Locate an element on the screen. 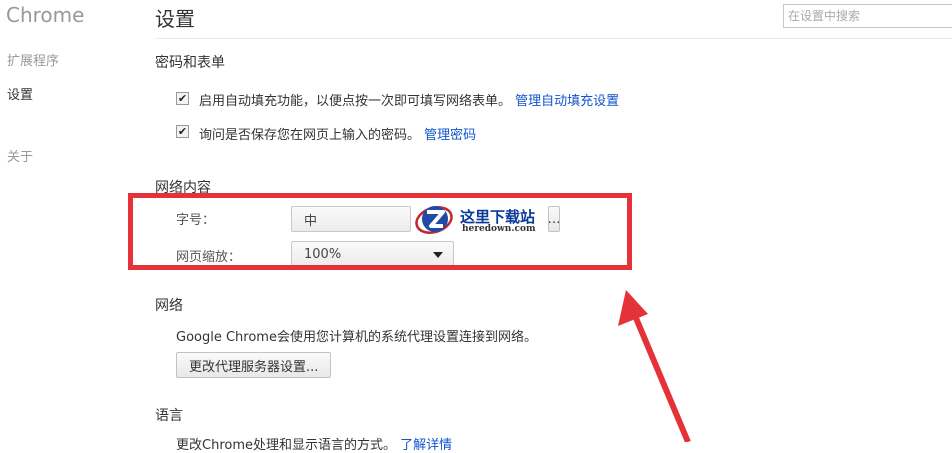  network-description: Google Chrome会使用您计算机的系统代理设置连接到网络。 is located at coordinates (356, 337).